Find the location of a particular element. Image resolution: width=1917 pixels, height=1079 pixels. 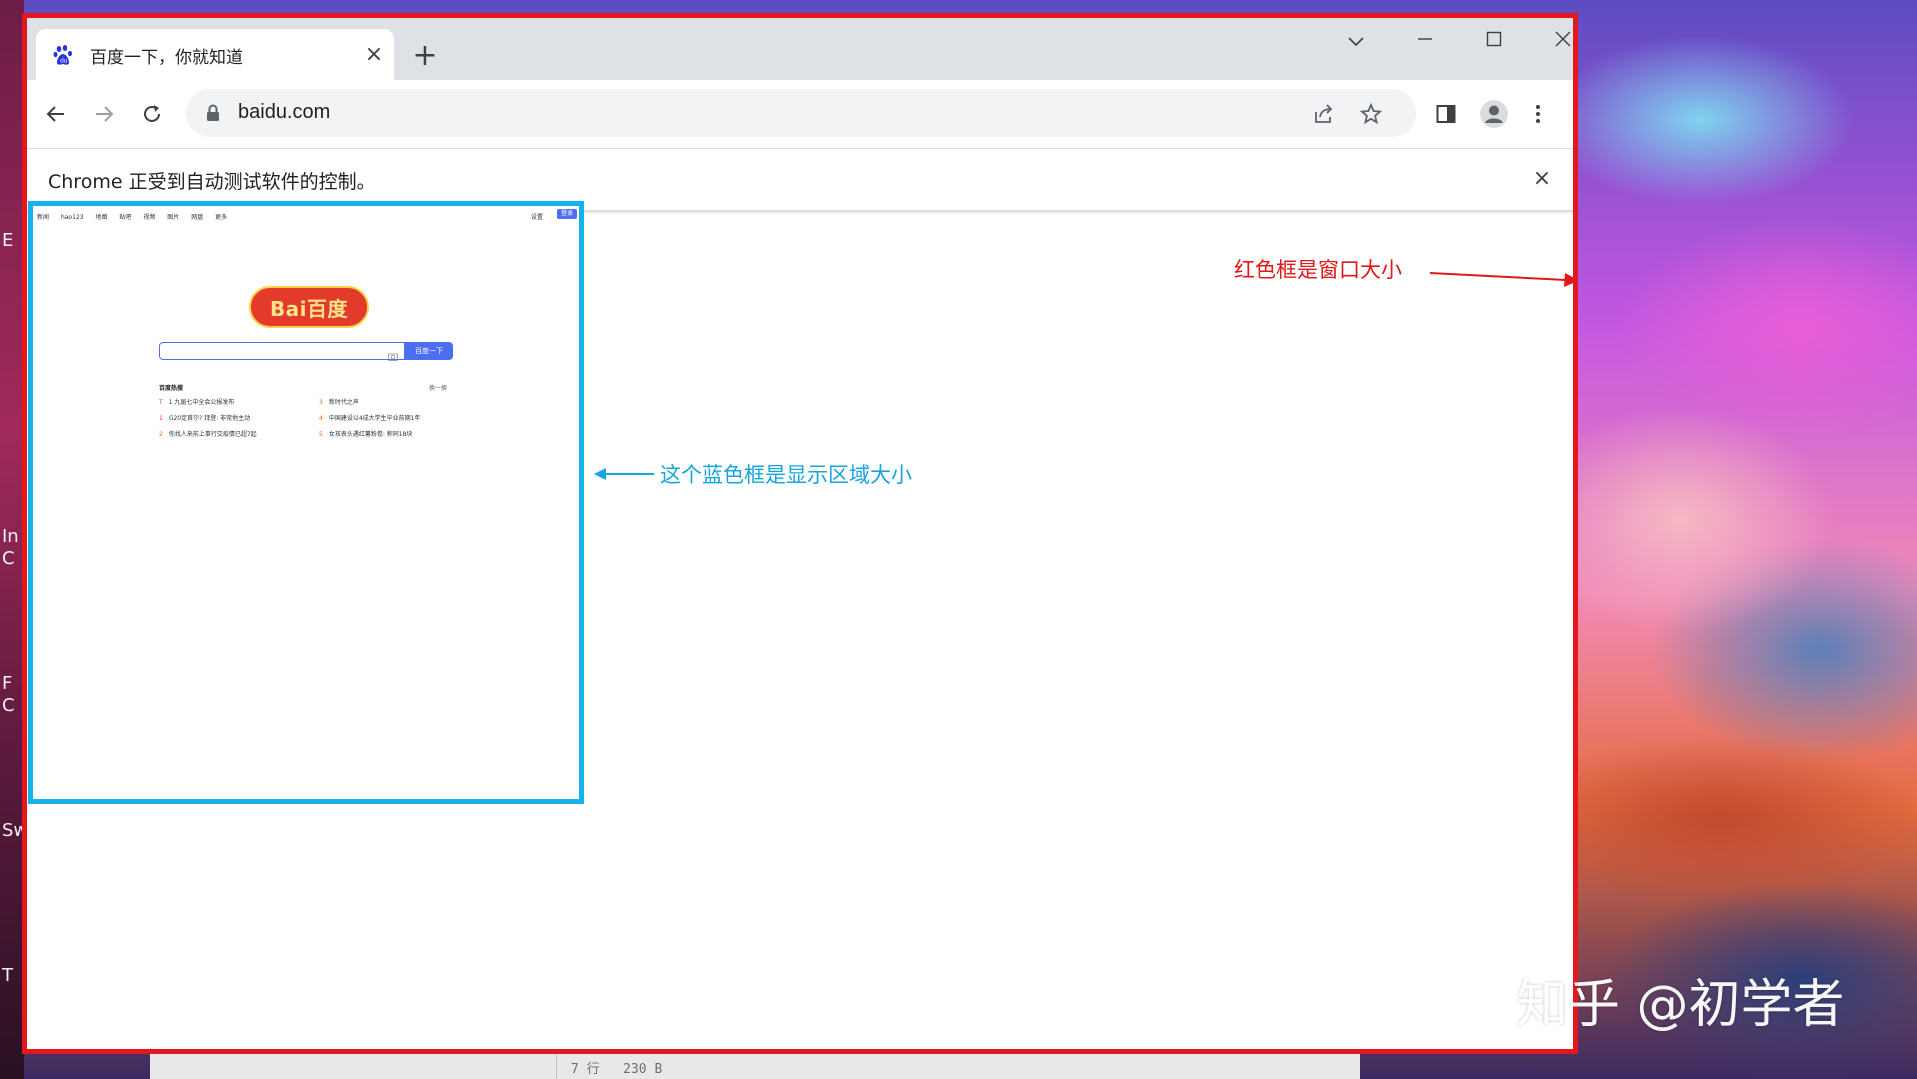

hot-item-index: 3 is located at coordinates (321, 402).